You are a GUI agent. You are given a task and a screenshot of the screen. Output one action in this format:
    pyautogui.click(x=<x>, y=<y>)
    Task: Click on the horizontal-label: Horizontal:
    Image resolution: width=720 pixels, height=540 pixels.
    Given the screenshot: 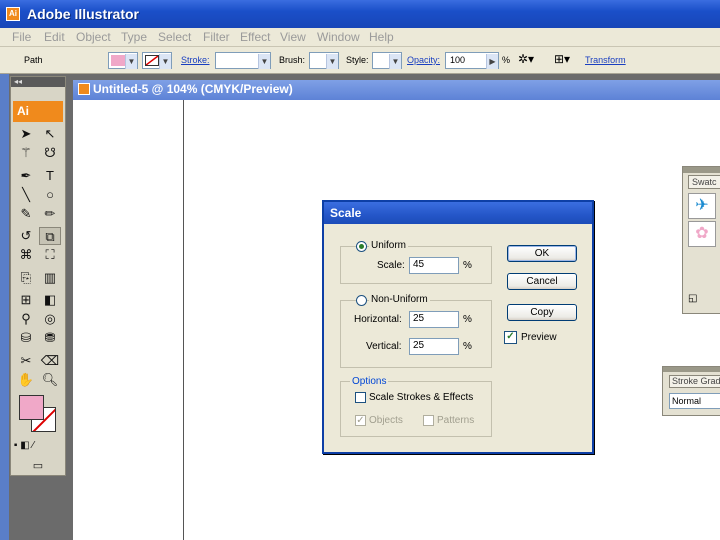 What is the action you would take?
    pyautogui.click(x=378, y=319)
    